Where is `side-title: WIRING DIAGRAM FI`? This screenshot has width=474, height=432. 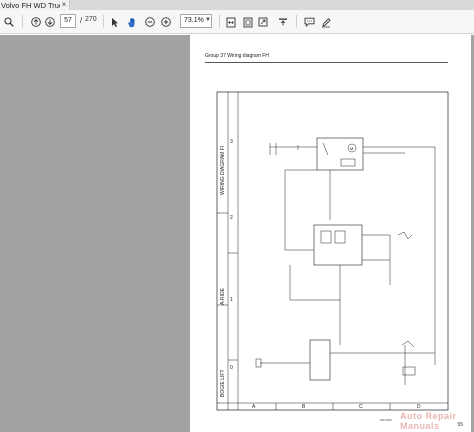 side-title: WIRING DIAGRAM FI is located at coordinates (223, 170).